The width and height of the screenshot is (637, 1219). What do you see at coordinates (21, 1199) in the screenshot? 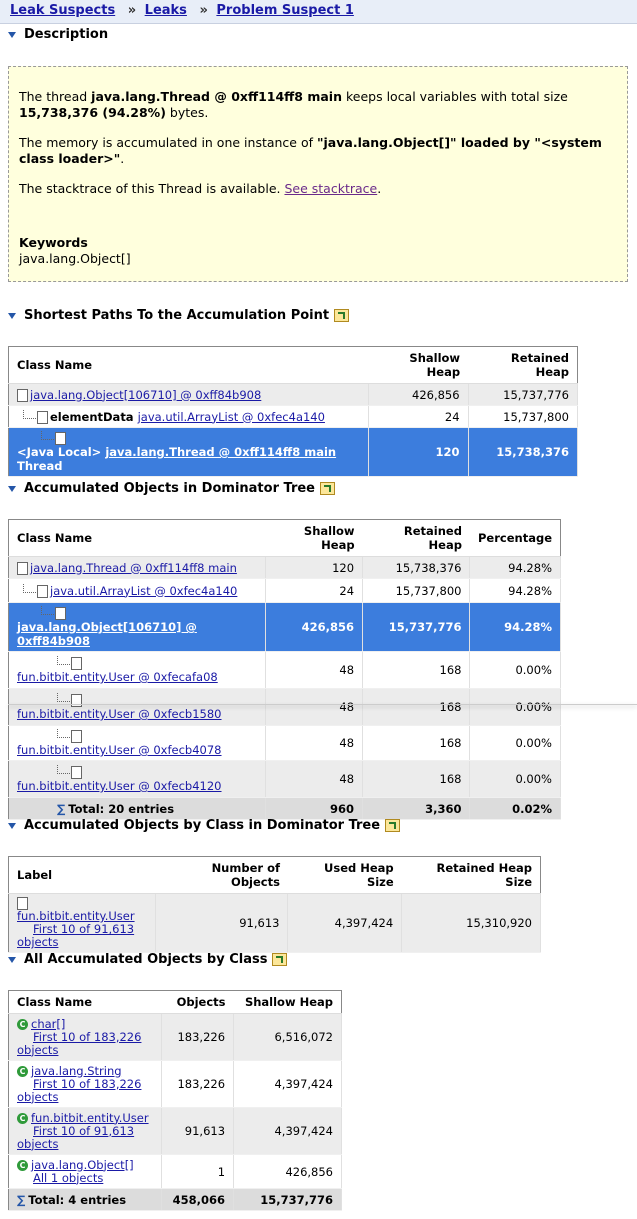
I see `sum-icon: ∑` at bounding box center [21, 1199].